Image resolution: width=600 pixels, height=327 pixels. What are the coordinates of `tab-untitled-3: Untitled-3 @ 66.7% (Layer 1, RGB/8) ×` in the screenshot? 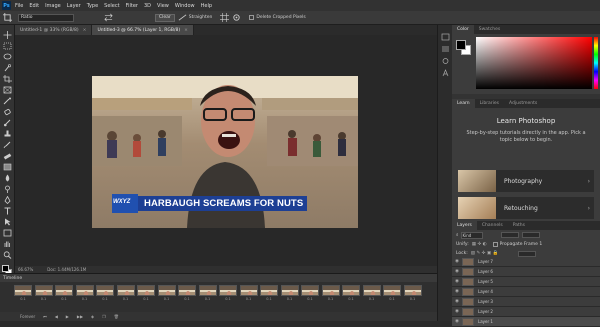 It's located at (143, 30).